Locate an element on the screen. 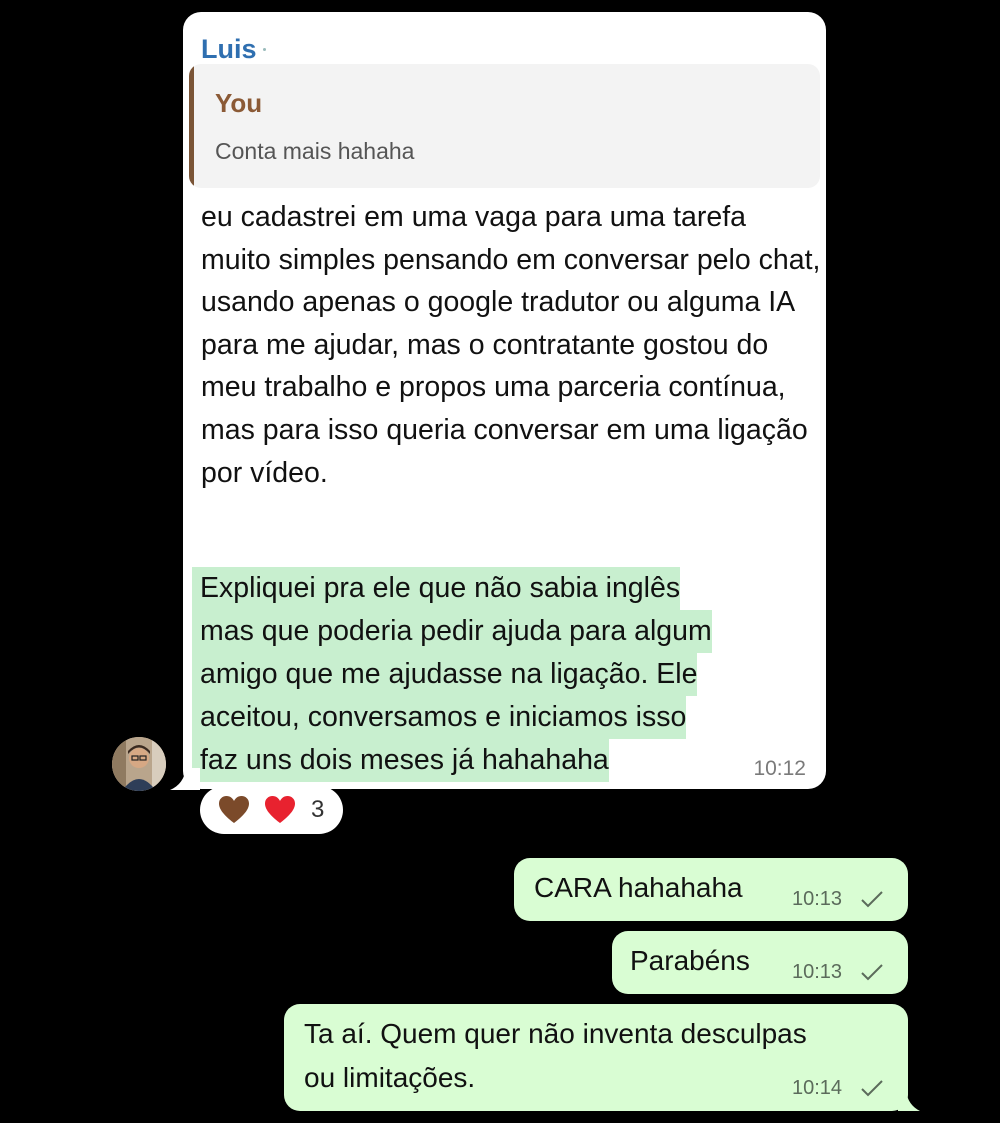 This screenshot has width=1000, height=1123. highlighted-line: faz uns dois meses já hahahaha is located at coordinates (400, 760).